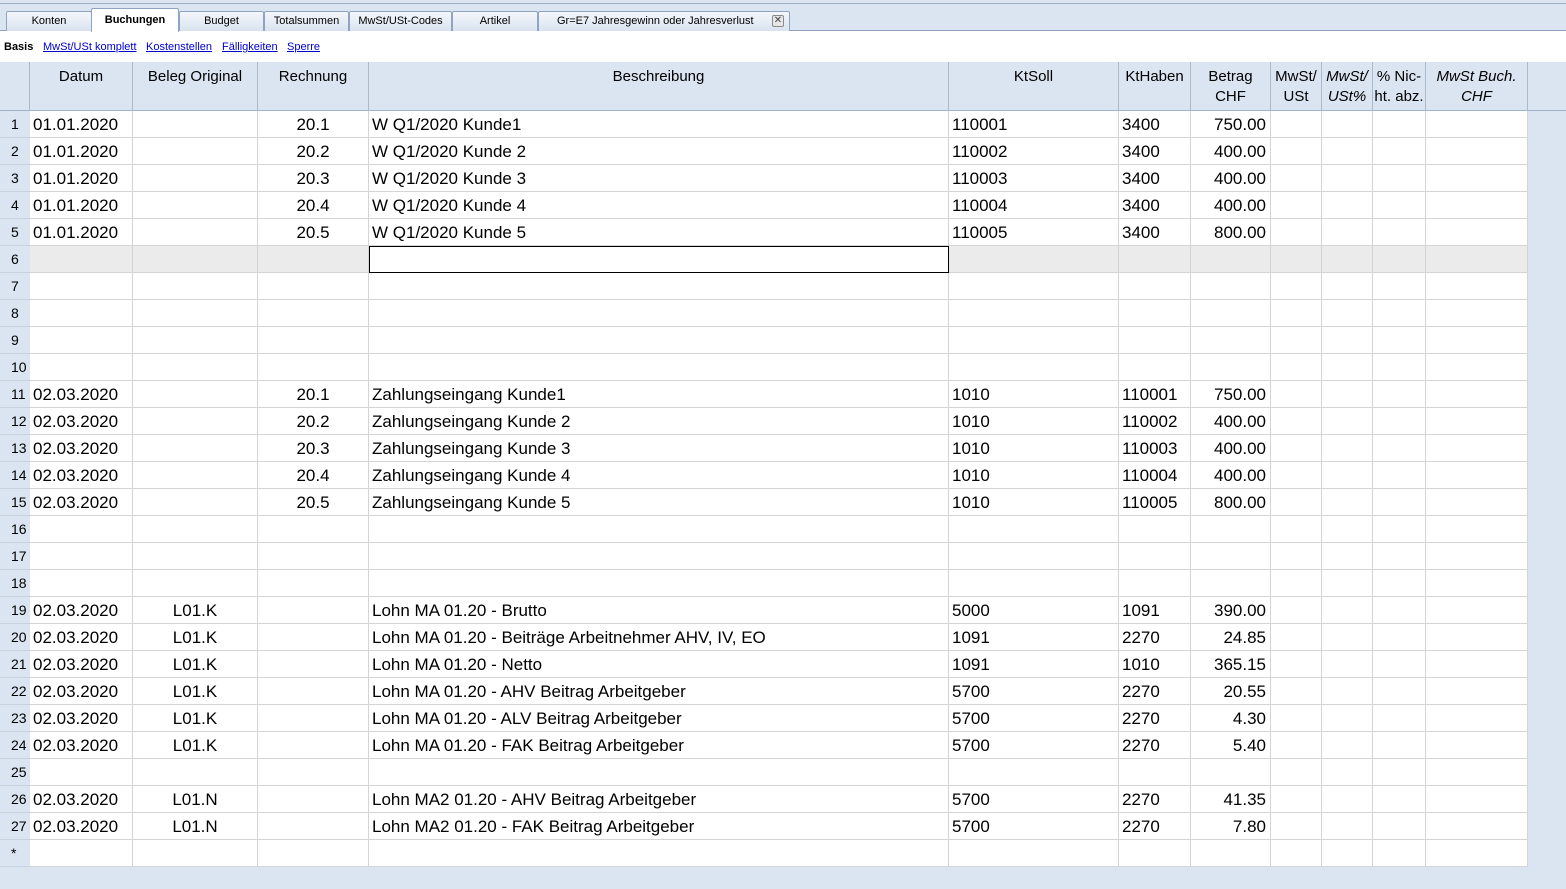  Describe the element at coordinates (81, 151) in the screenshot. I see `cell-datum: 01.01.2020` at that location.